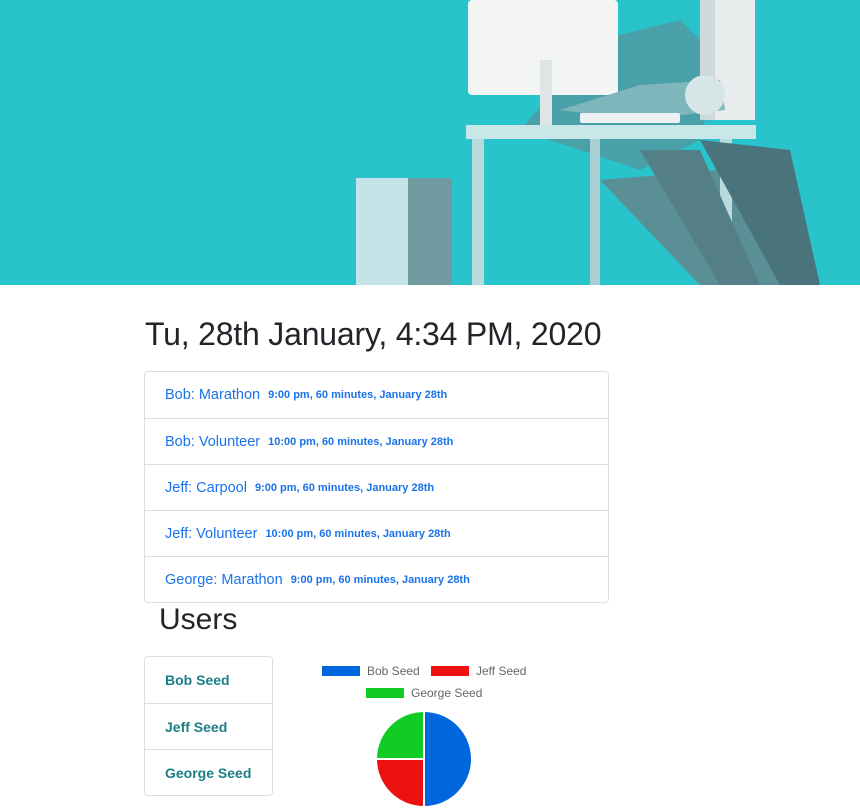 The height and width of the screenshot is (809, 860). What do you see at coordinates (393, 671) in the screenshot?
I see `legend-label: Bob Seed` at bounding box center [393, 671].